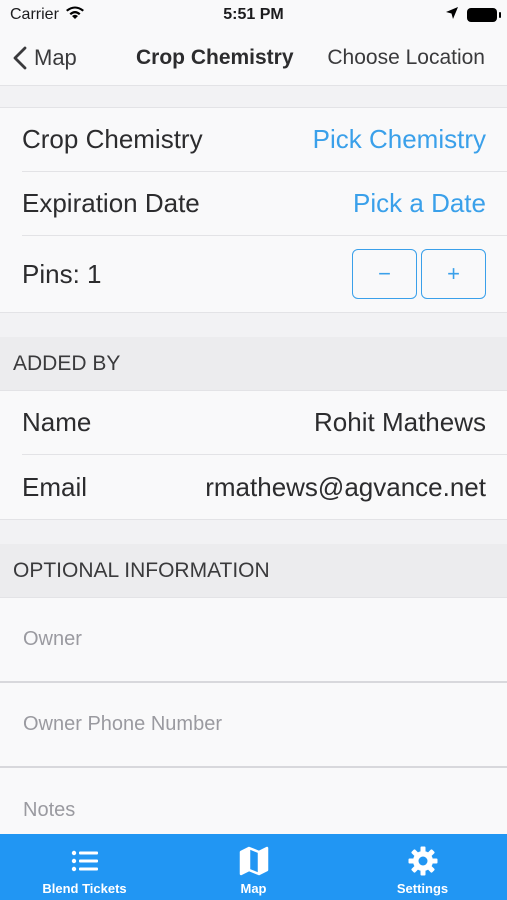  Describe the element at coordinates (419, 203) in the screenshot. I see `pick-date-button: Pick a Date` at that location.